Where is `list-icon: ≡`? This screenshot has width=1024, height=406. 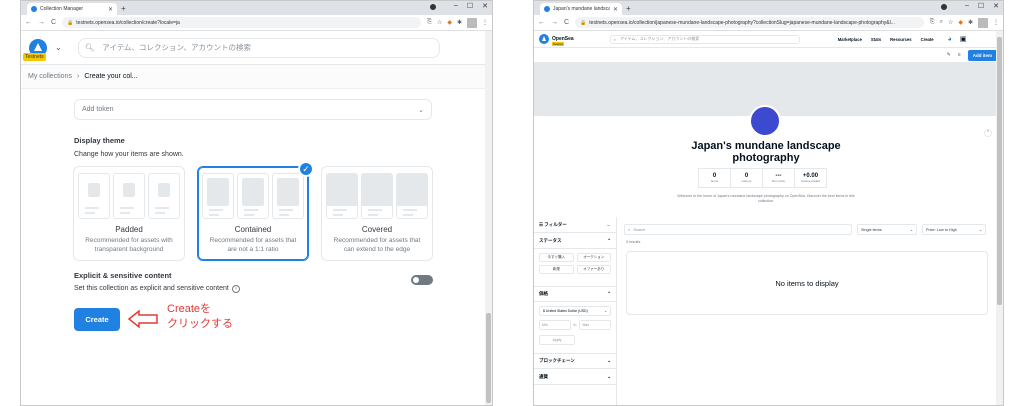
list-icon: ≡ is located at coordinates (959, 55).